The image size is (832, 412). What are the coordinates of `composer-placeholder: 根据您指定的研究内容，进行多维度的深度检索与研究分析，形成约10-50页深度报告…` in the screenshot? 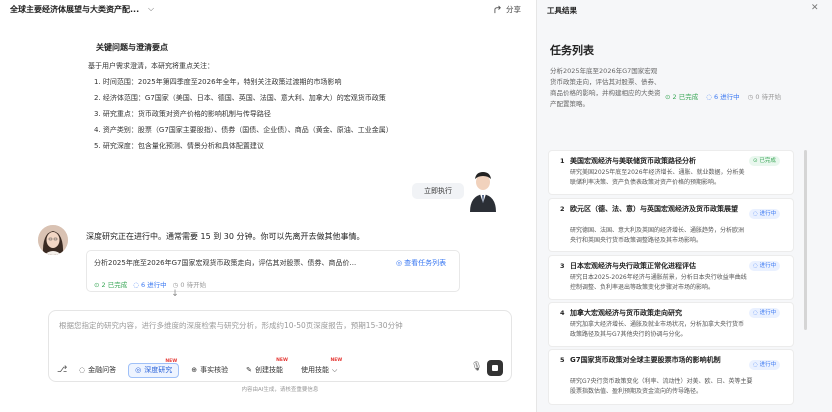 It's located at (231, 325).